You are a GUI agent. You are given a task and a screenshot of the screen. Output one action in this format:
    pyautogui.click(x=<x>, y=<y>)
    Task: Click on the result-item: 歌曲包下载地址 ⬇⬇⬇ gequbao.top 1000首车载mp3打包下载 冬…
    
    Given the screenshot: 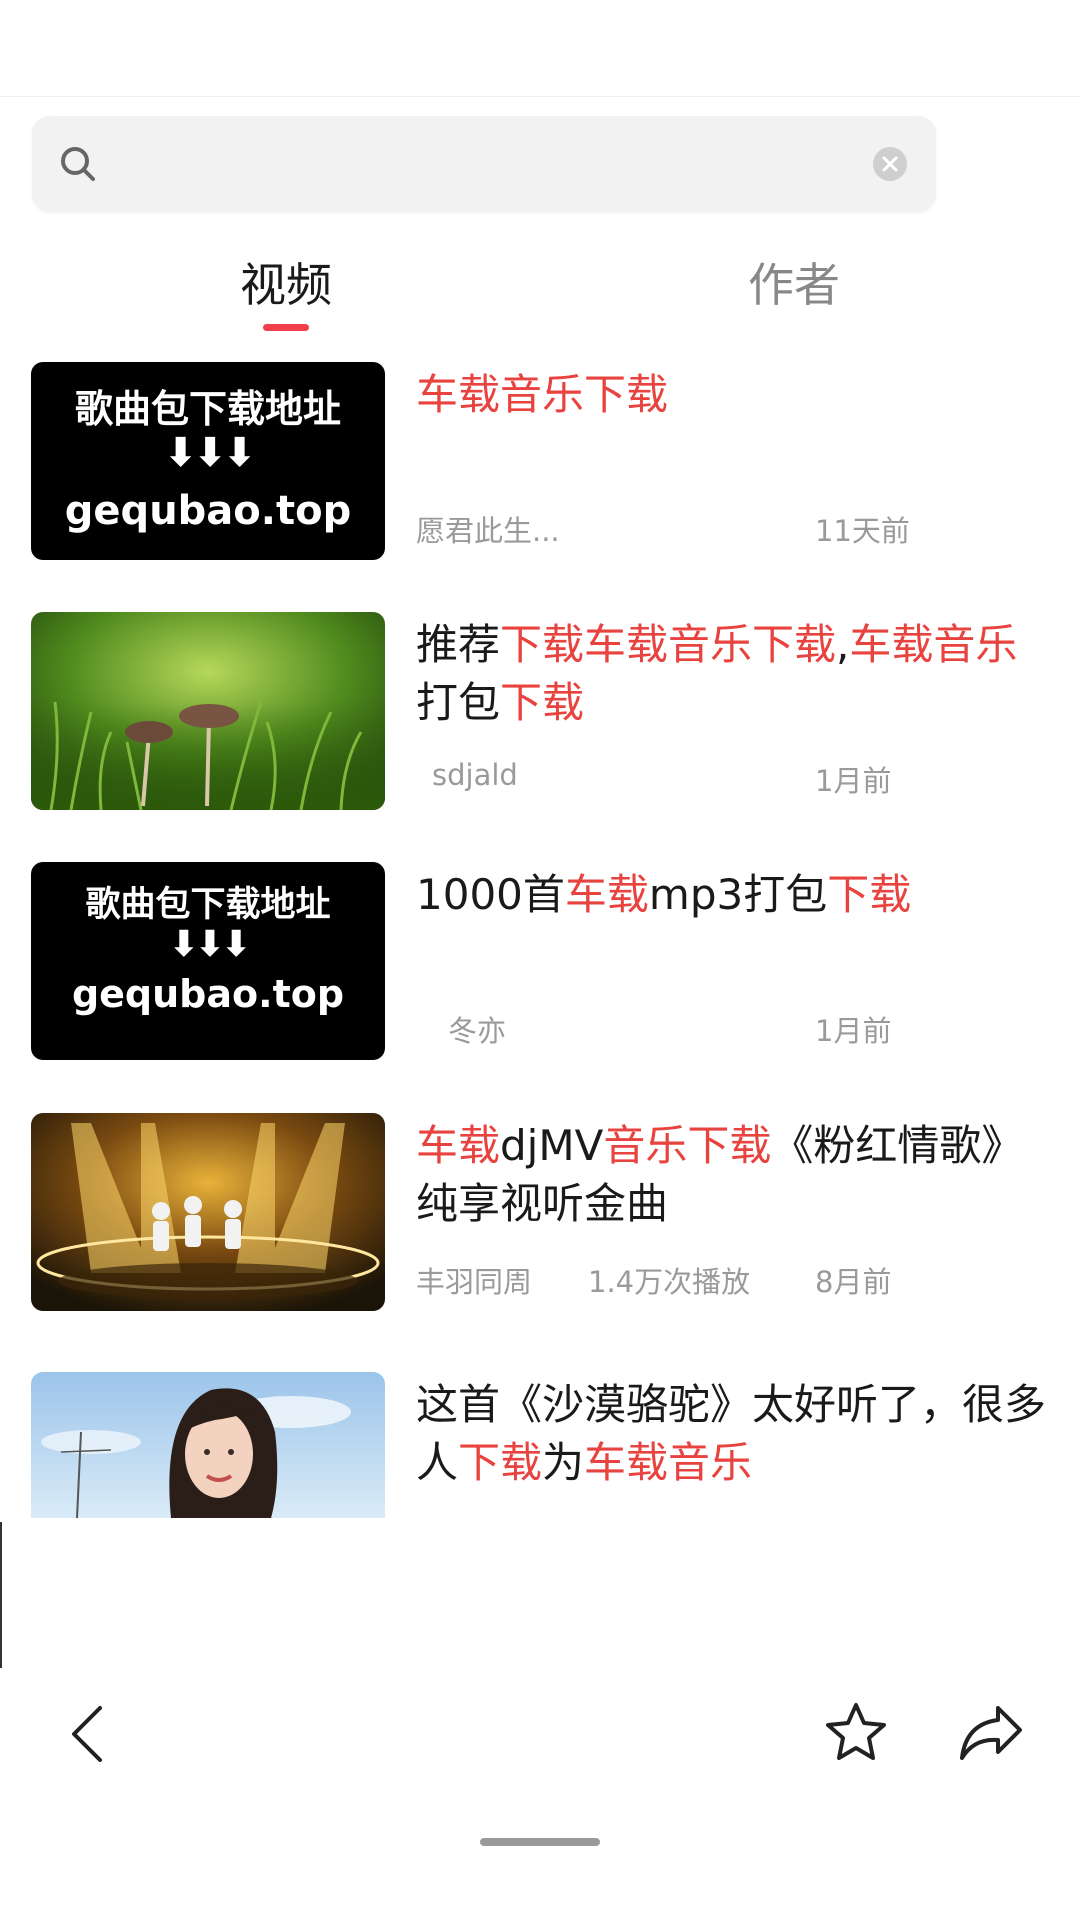 What is the action you would take?
    pyautogui.click(x=540, y=962)
    